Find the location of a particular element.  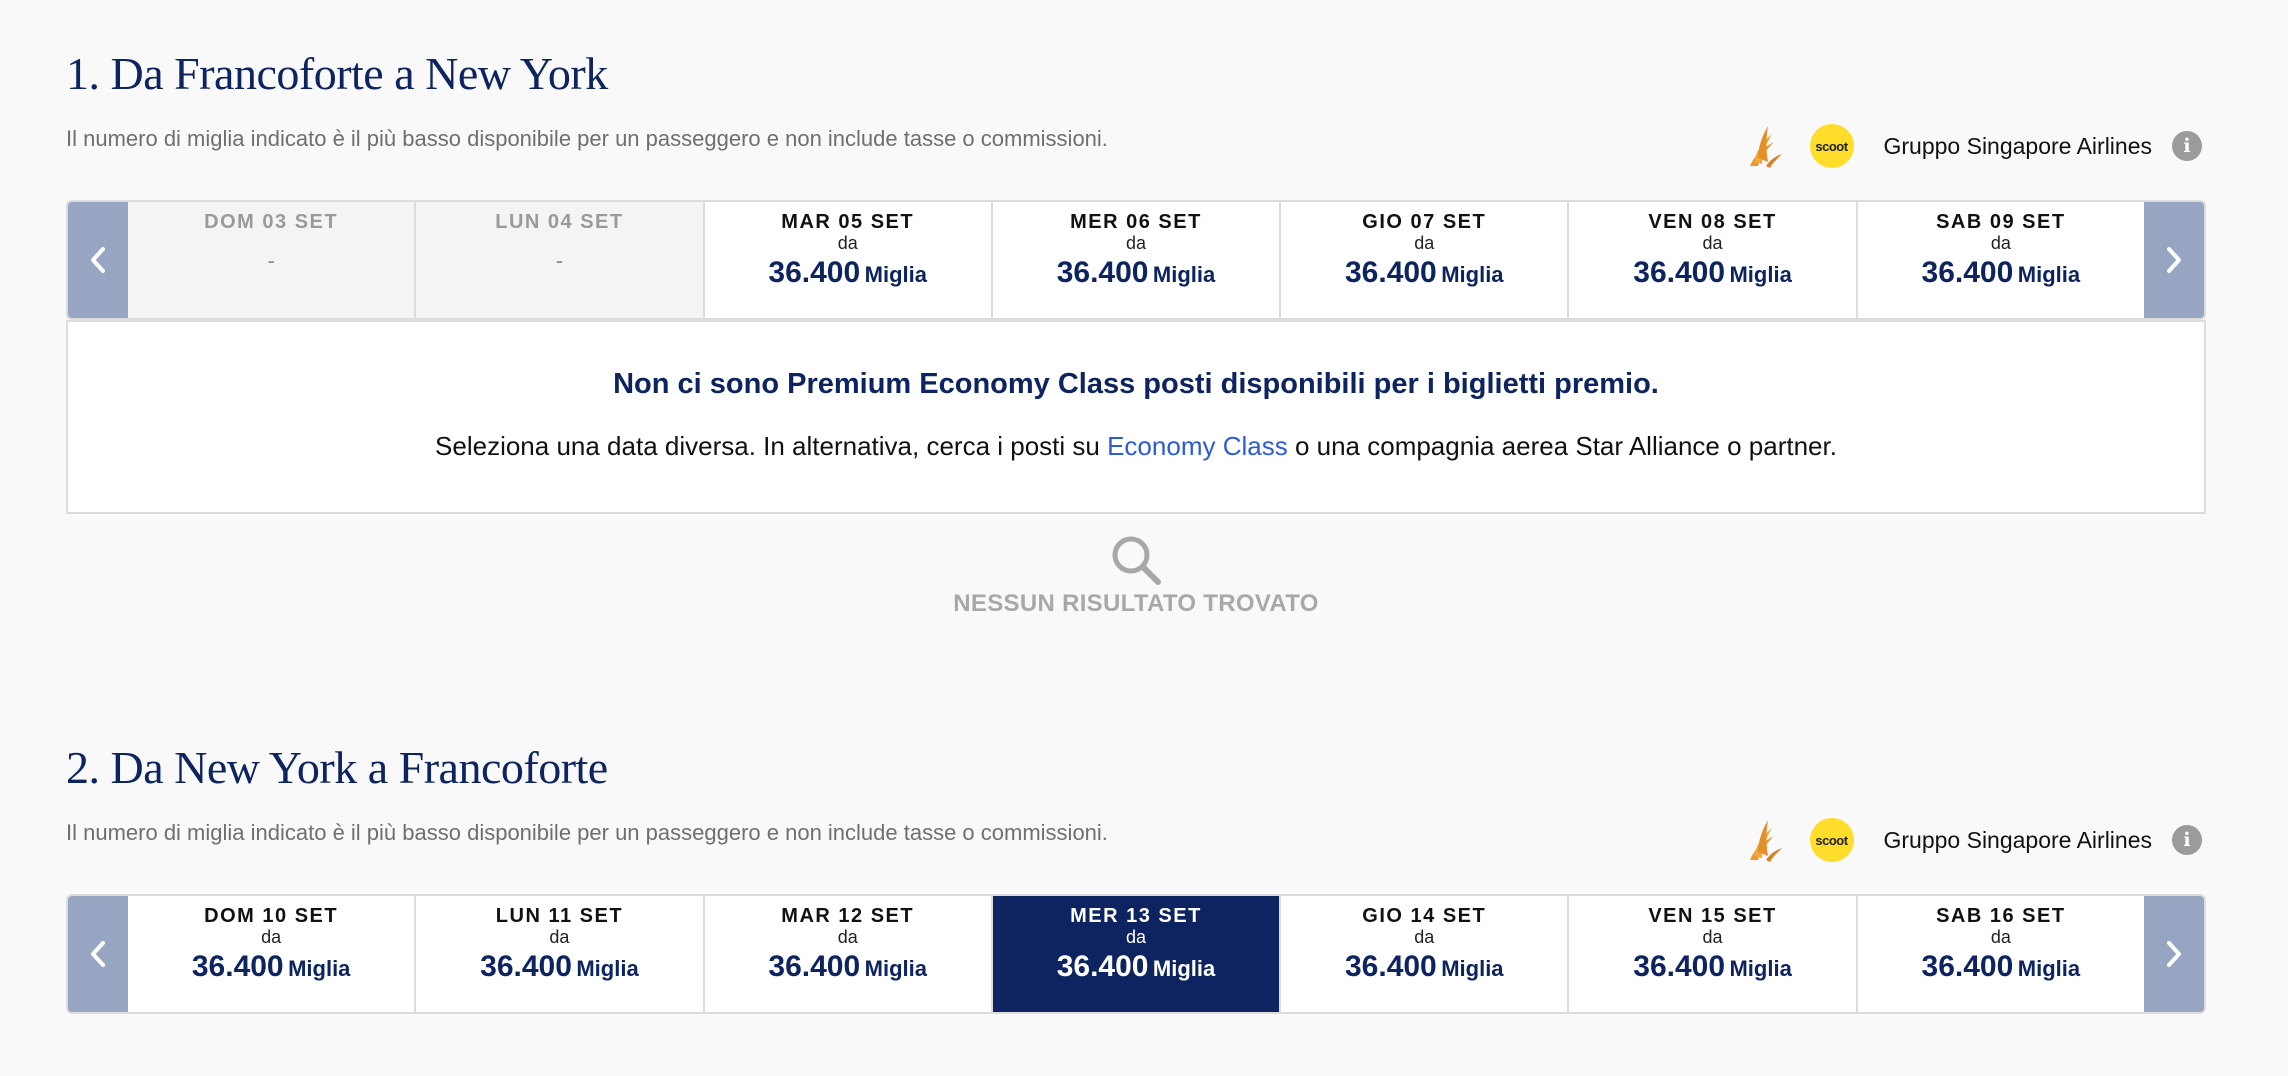

date-cell-mar-05-set: MAR 05 SET da 36.400 Miglia is located at coordinates (848, 260).